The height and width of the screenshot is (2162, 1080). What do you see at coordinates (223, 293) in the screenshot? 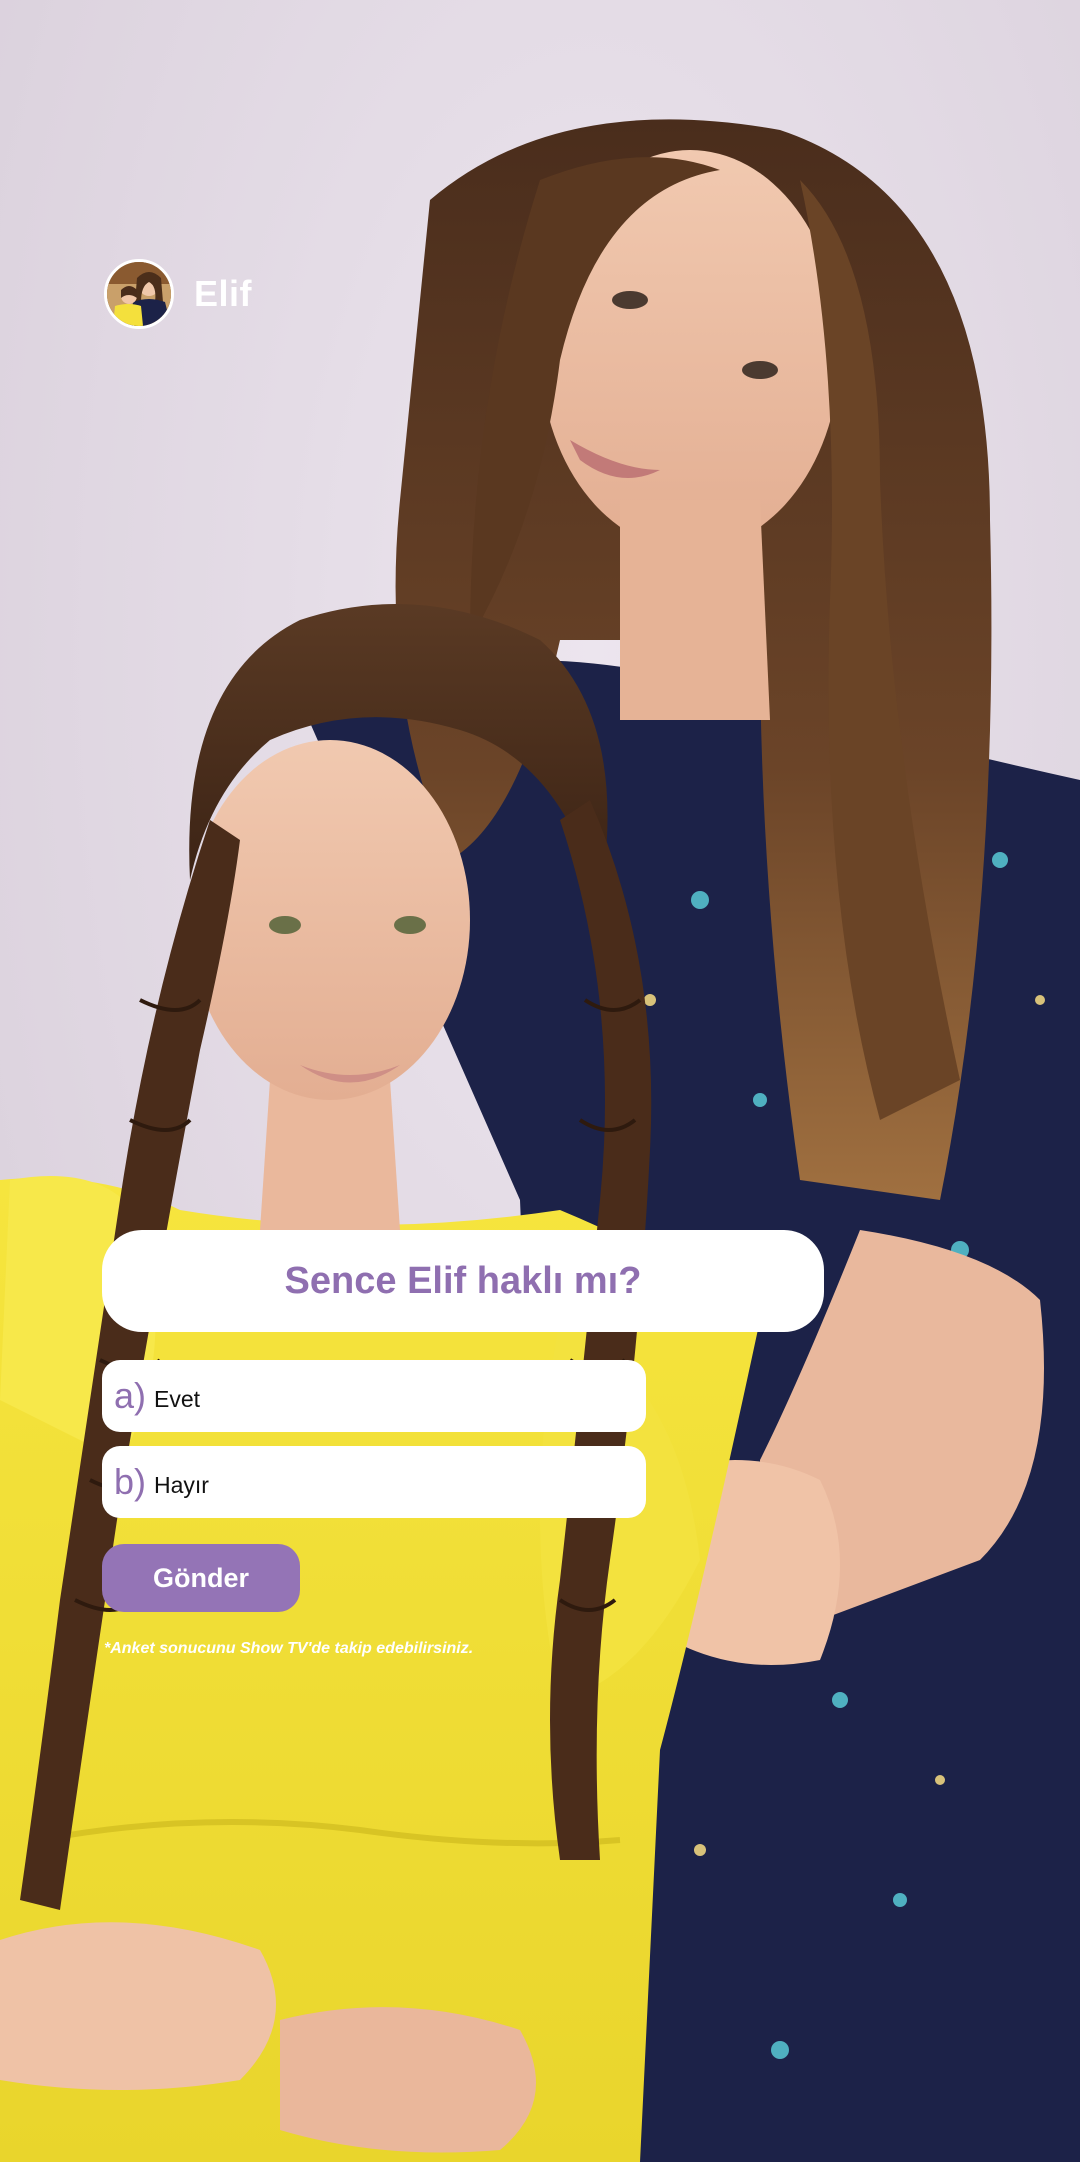
I see `channel-name: Elif` at bounding box center [223, 293].